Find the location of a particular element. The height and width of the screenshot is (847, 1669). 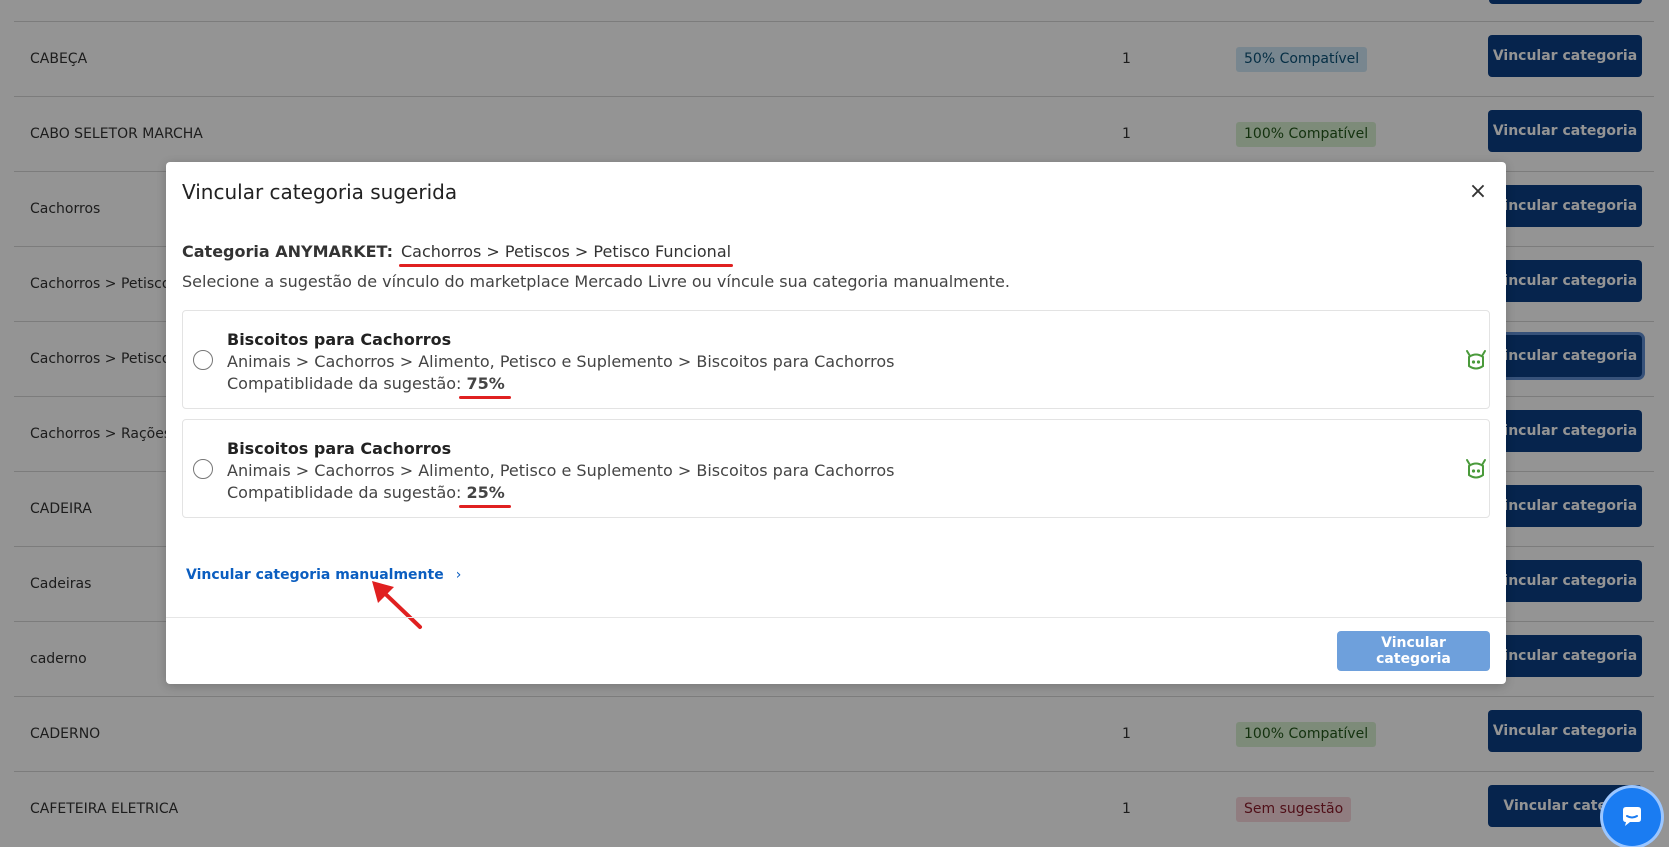

suggestion-compat: Compatiblidade da sugestão: 25% is located at coordinates (560, 493).